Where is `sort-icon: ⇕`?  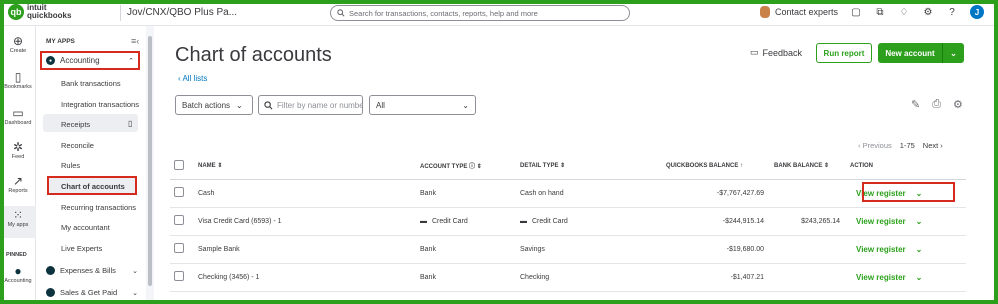 sort-icon: ⇕ is located at coordinates (220, 166).